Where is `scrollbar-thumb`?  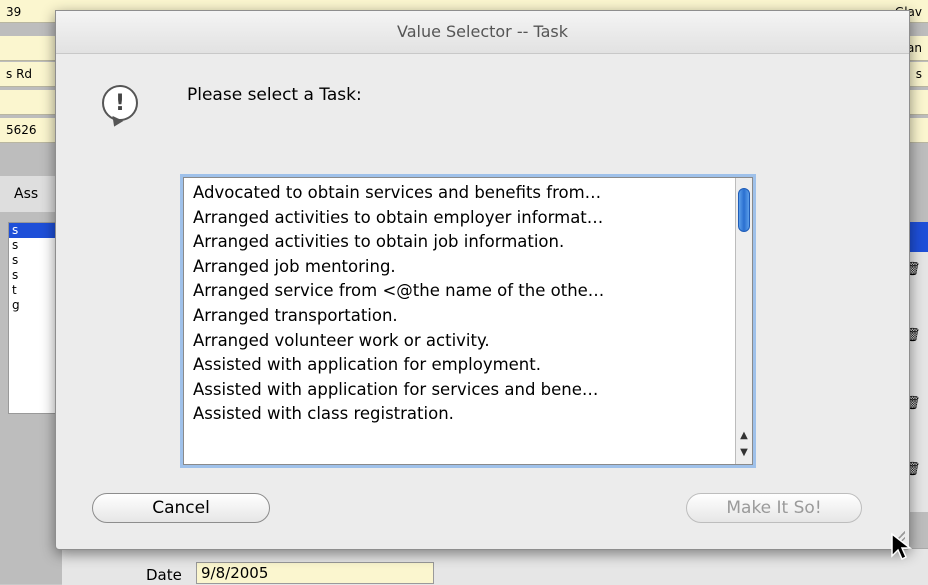 scrollbar-thumb is located at coordinates (744, 210).